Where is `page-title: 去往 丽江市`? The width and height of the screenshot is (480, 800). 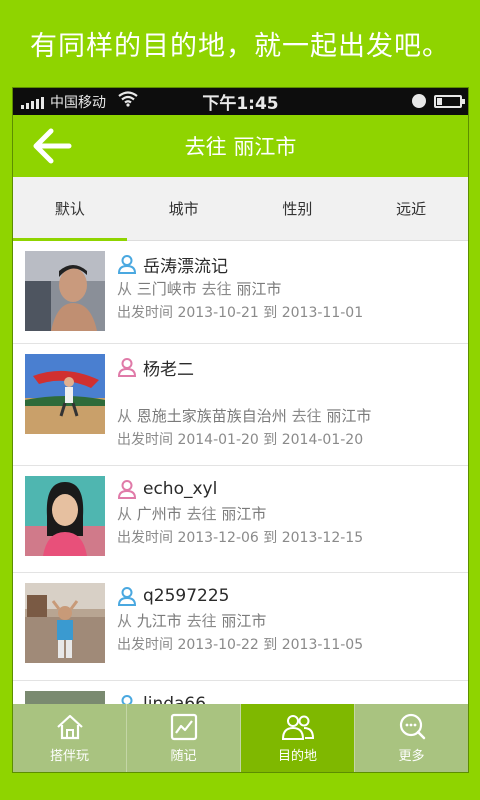
page-title: 去往 丽江市 is located at coordinates (240, 147).